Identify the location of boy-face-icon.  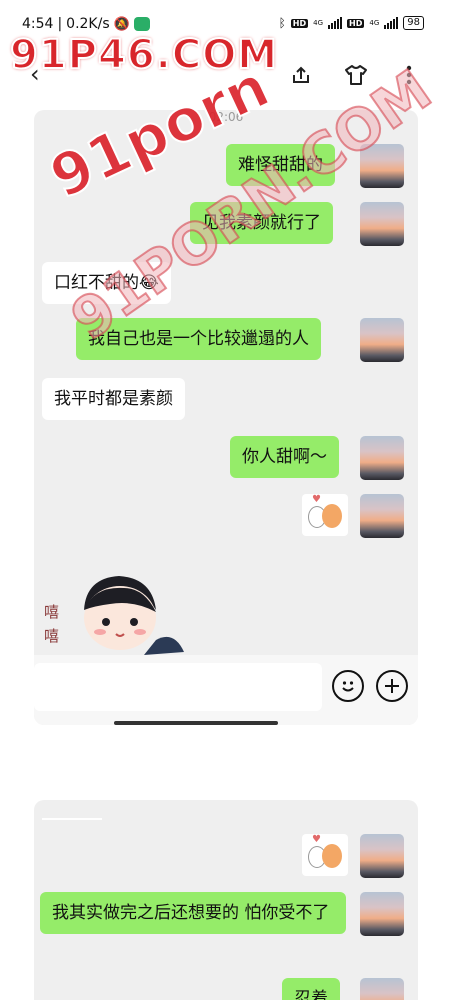
(134, 615).